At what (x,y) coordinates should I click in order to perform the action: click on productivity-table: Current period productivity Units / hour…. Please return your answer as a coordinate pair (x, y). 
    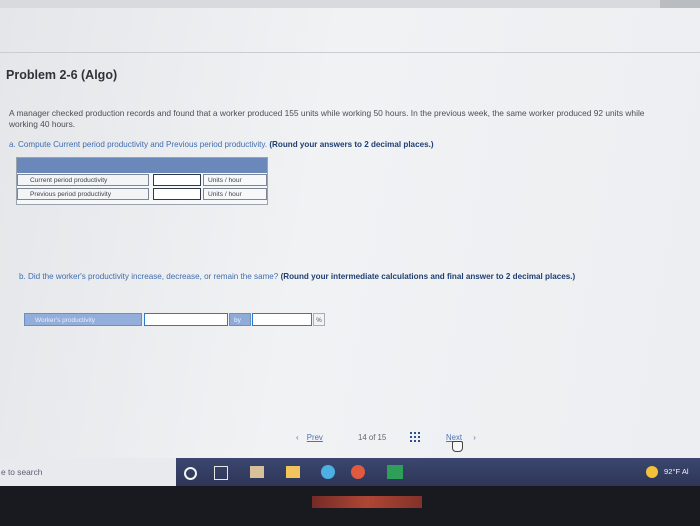
    Looking at the image, I should click on (142, 181).